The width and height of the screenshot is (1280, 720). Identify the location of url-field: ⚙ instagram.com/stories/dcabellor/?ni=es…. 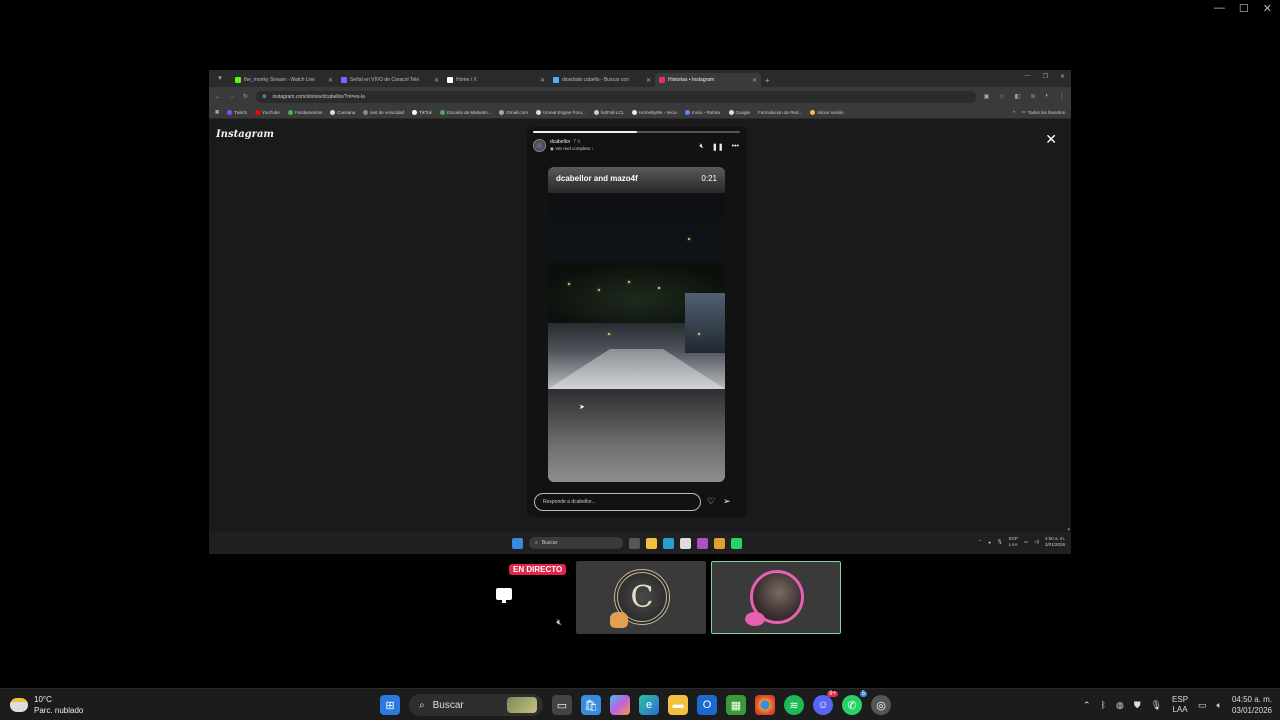
(616, 96).